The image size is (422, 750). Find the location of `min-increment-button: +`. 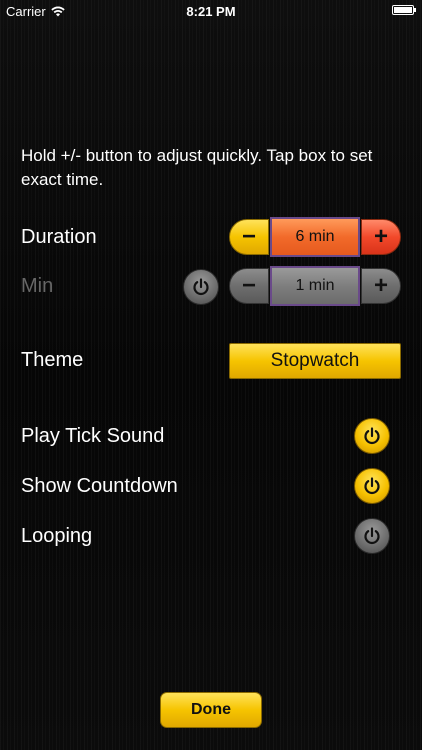

min-increment-button: + is located at coordinates (381, 286).